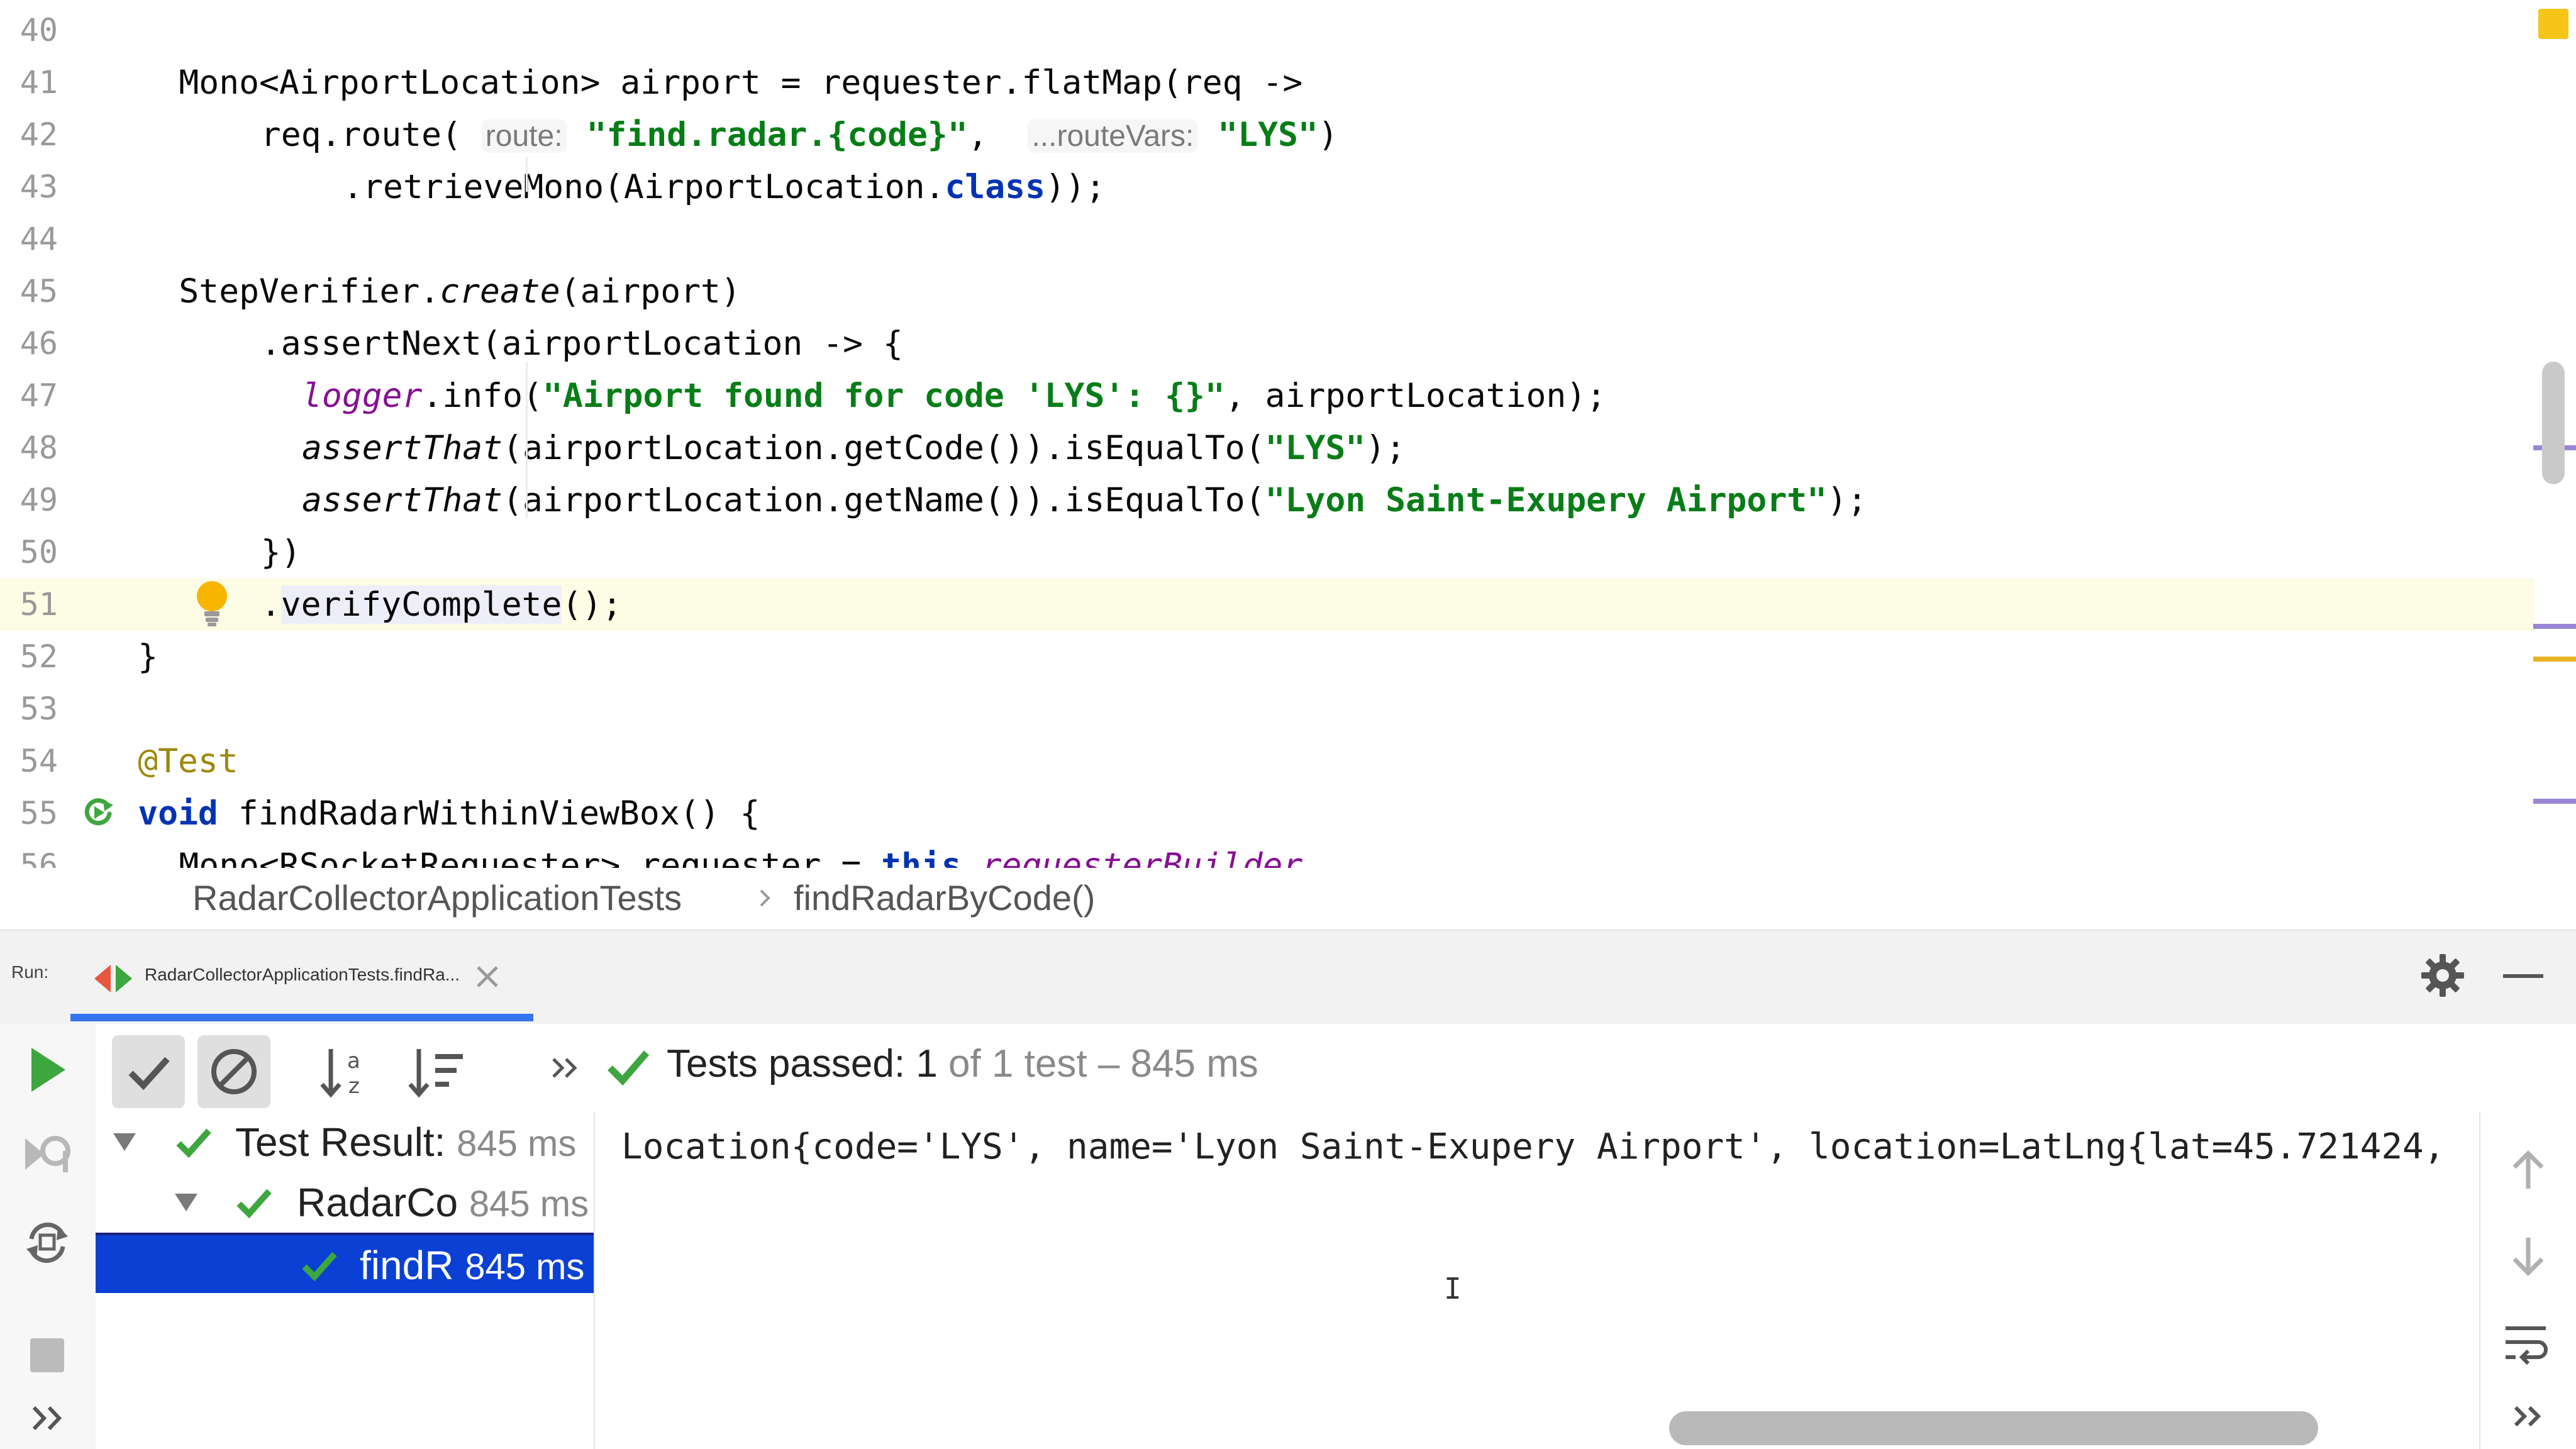 The image size is (2576, 1449). Describe the element at coordinates (402, 500) in the screenshot. I see `code-token: assertThat` at that location.